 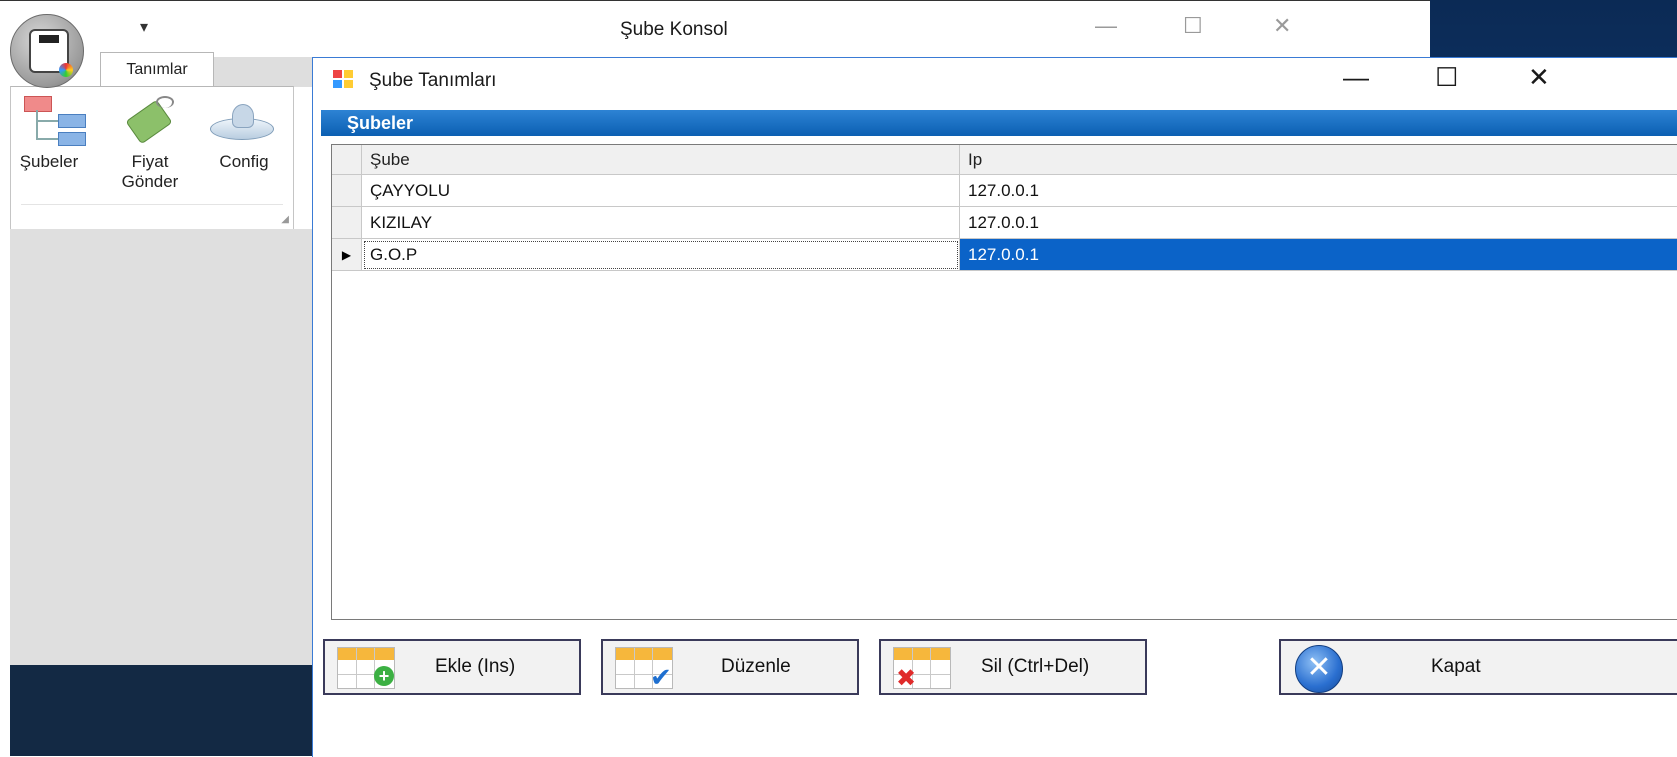 What do you see at coordinates (1456, 666) in the screenshot?
I see `close-button-label: Kapat` at bounding box center [1456, 666].